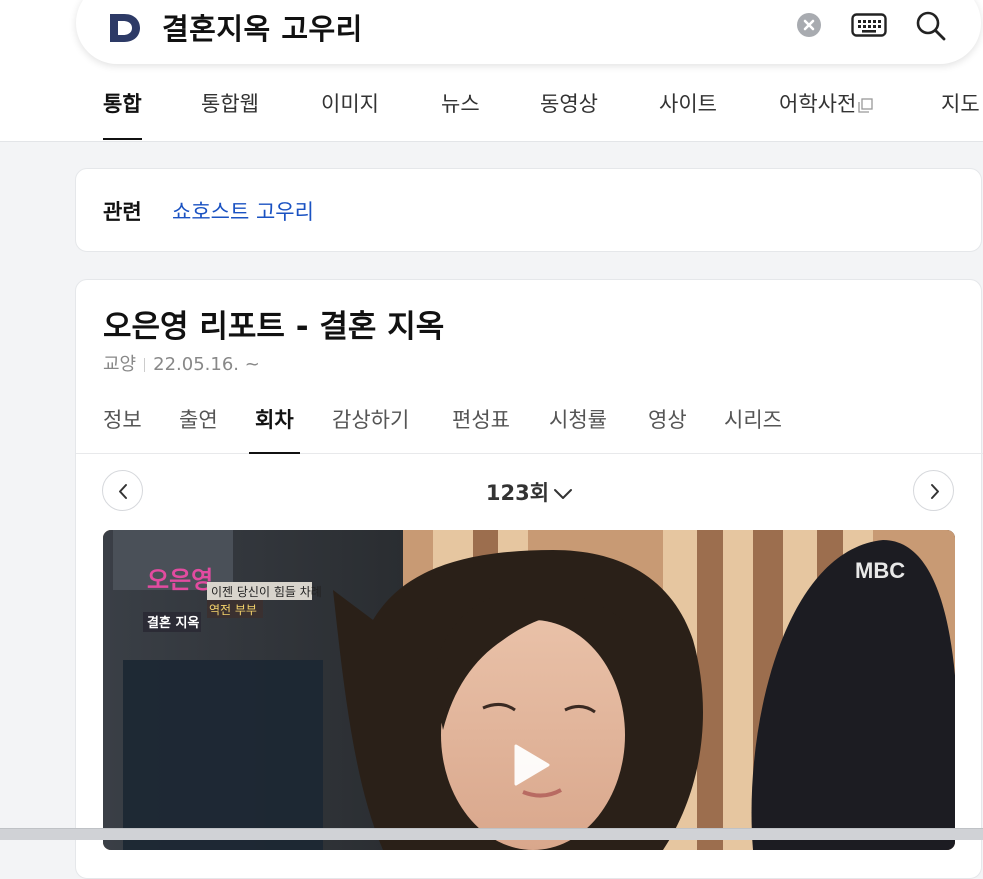  I want to click on chevron-right-icon, so click(935, 491).